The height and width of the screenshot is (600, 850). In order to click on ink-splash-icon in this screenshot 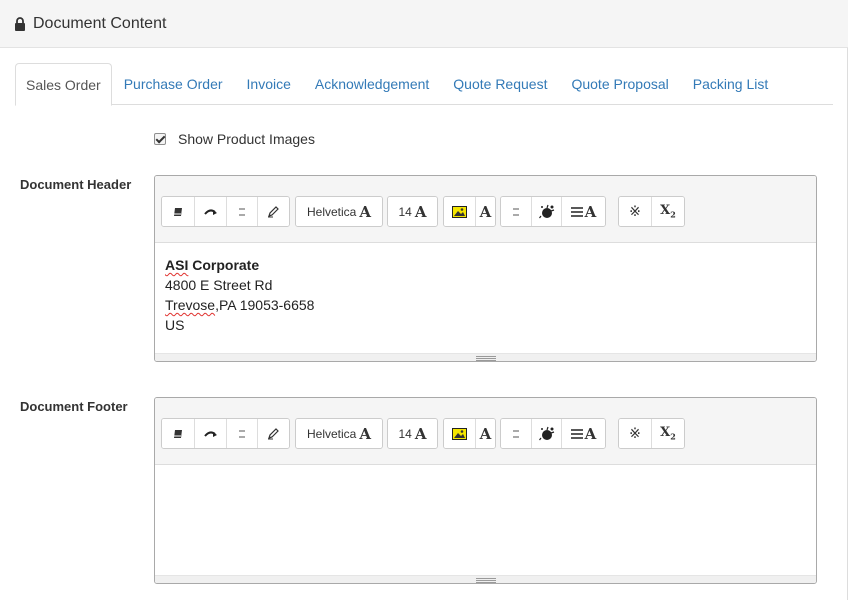, I will do `click(546, 211)`.